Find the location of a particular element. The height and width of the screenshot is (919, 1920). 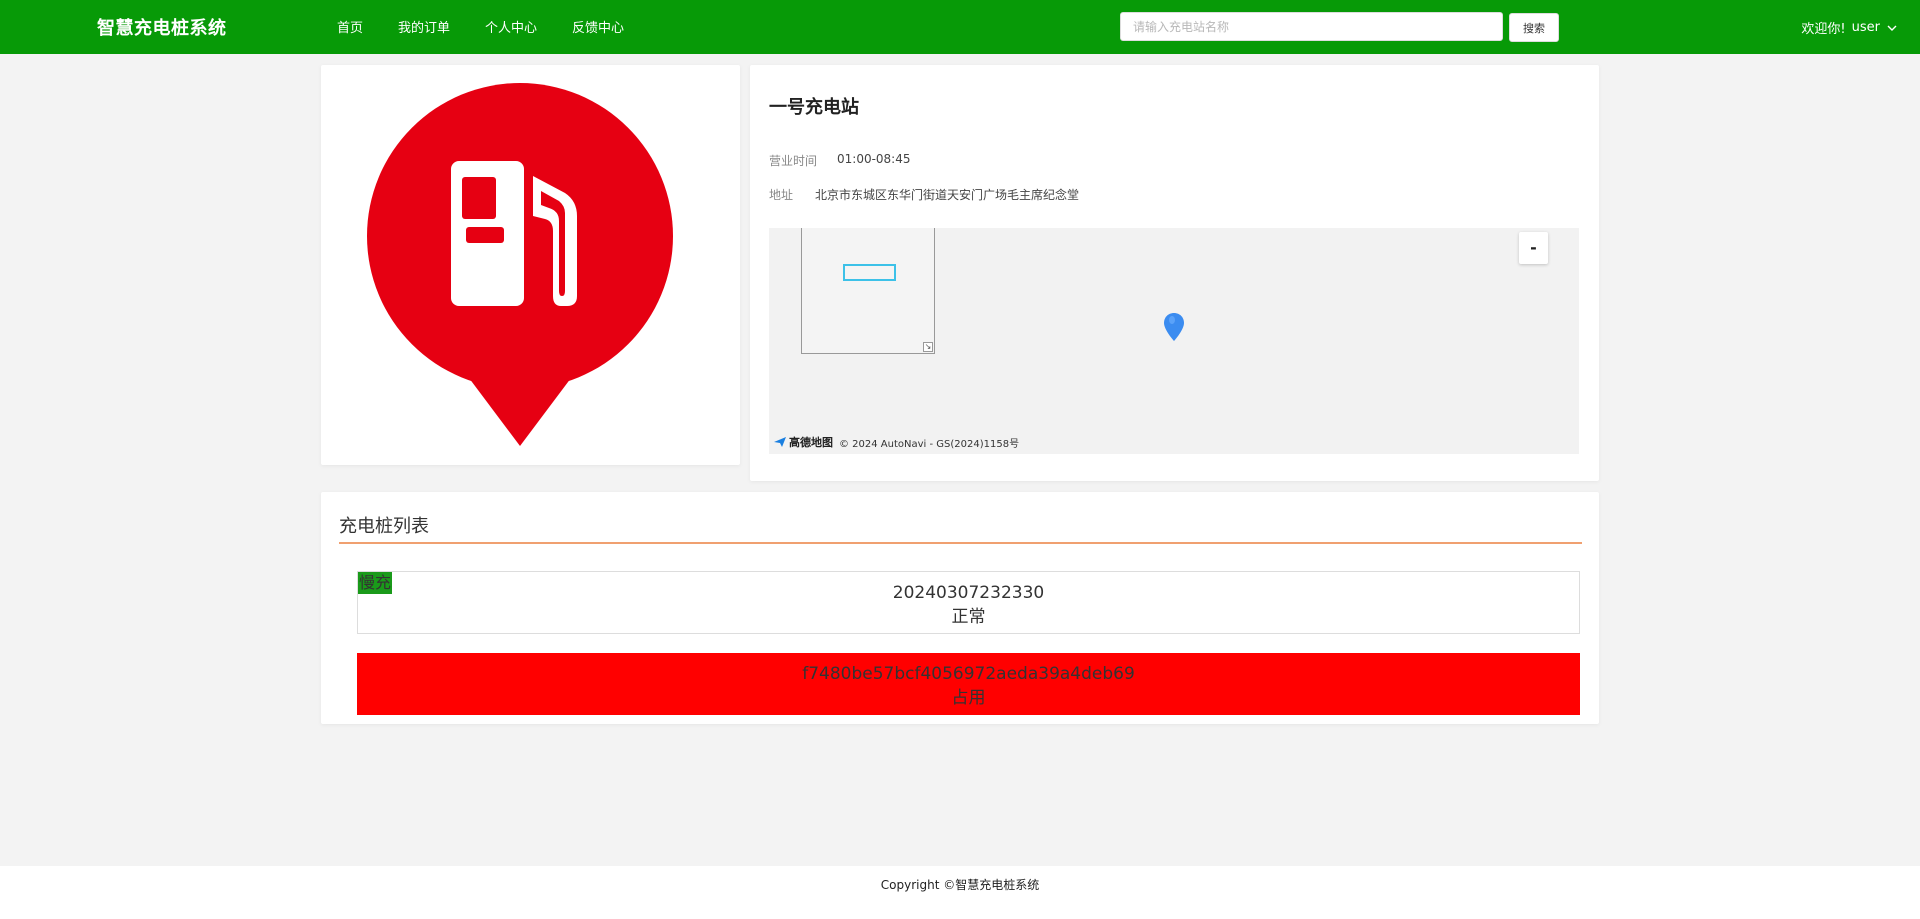

map-overview: ↘ is located at coordinates (868, 291).